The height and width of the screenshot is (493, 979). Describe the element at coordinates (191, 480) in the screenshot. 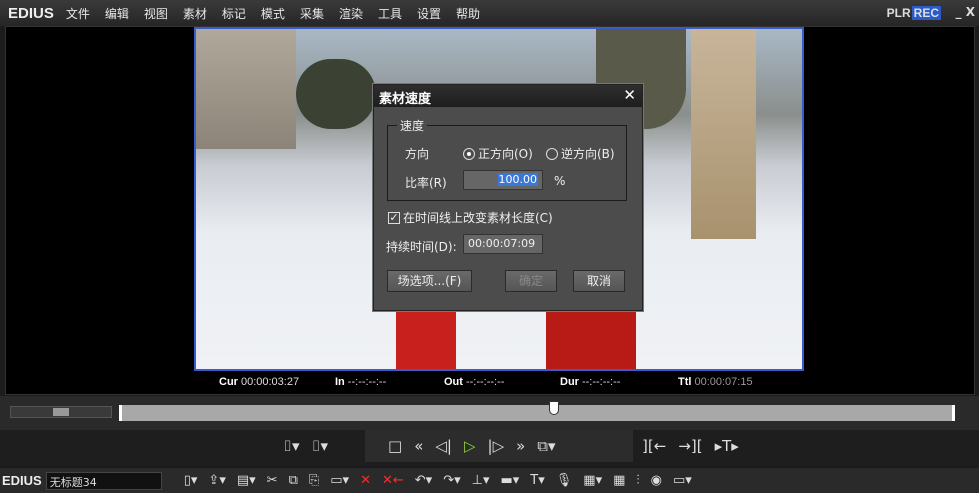

I see `new-icon: ▯▾` at that location.